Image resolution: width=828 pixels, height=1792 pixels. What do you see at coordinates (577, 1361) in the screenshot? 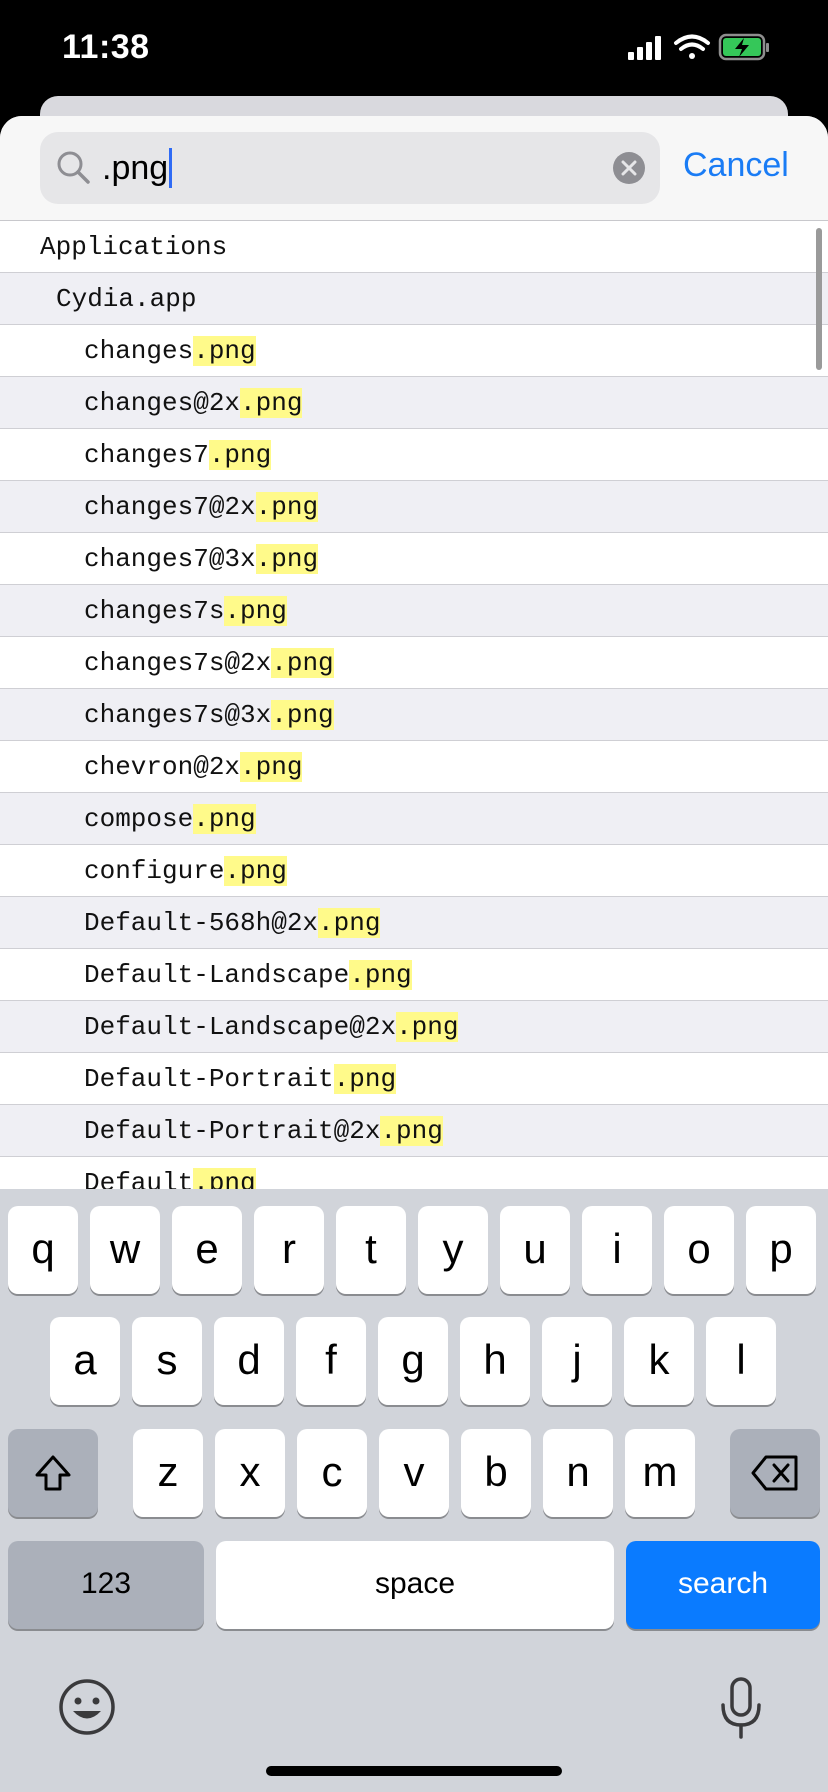
I see `key-j: j` at bounding box center [577, 1361].